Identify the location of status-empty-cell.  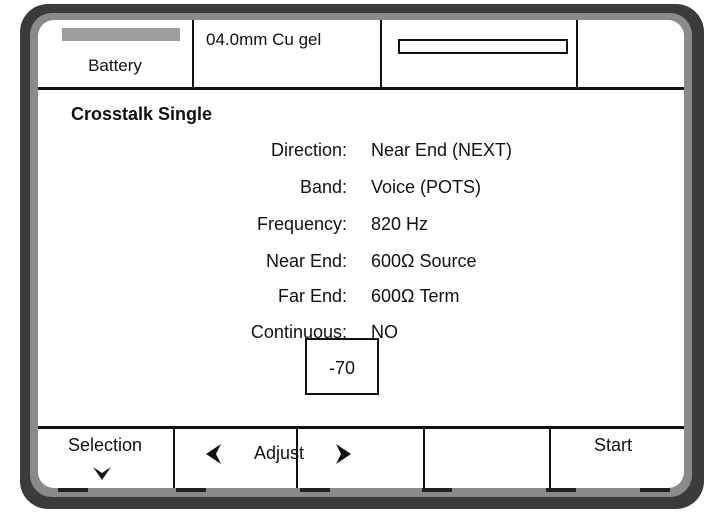
(631, 53).